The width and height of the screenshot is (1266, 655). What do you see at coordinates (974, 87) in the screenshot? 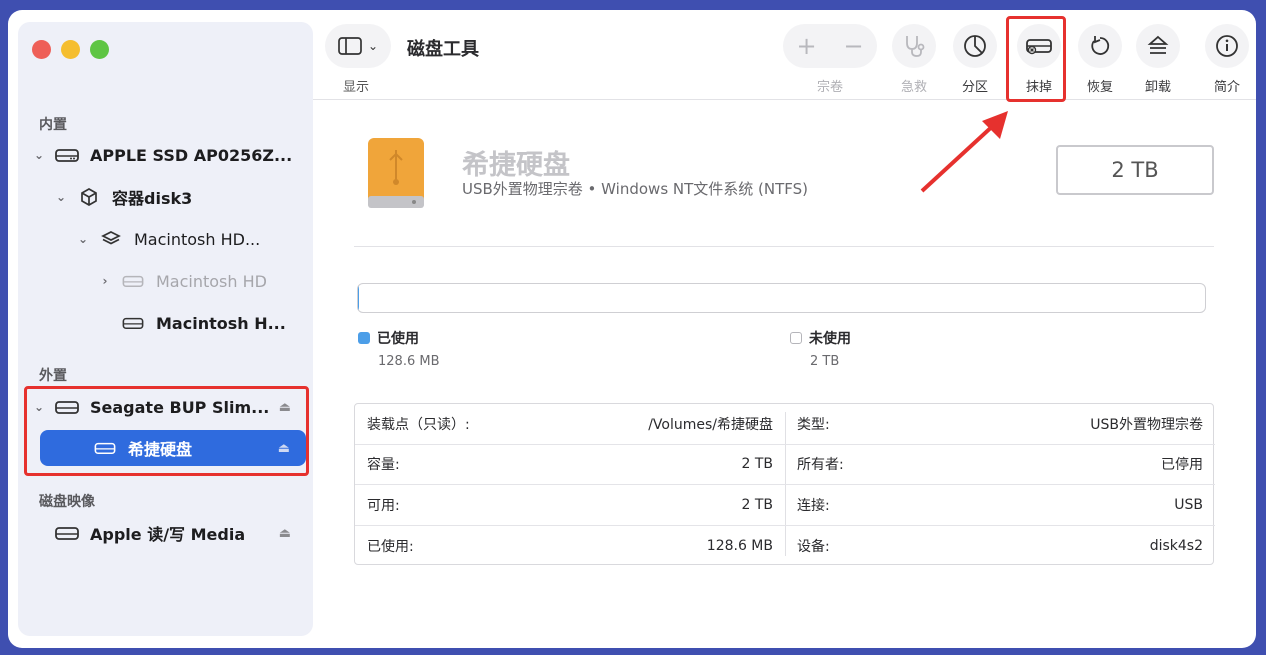
I see `partition-label: 分区` at bounding box center [974, 87].